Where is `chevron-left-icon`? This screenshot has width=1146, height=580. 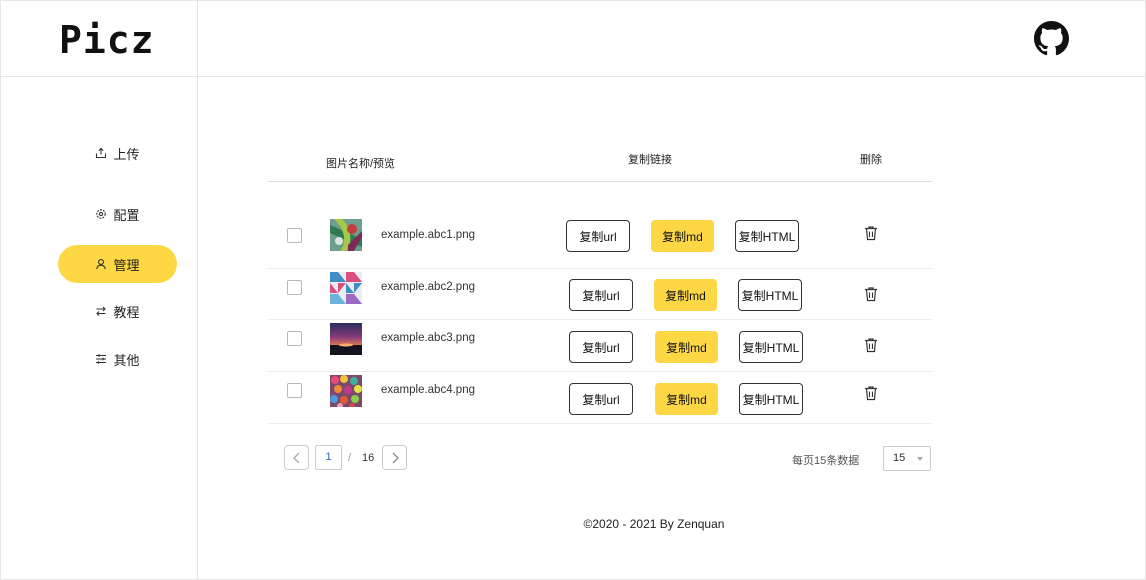
chevron-left-icon is located at coordinates (295, 457).